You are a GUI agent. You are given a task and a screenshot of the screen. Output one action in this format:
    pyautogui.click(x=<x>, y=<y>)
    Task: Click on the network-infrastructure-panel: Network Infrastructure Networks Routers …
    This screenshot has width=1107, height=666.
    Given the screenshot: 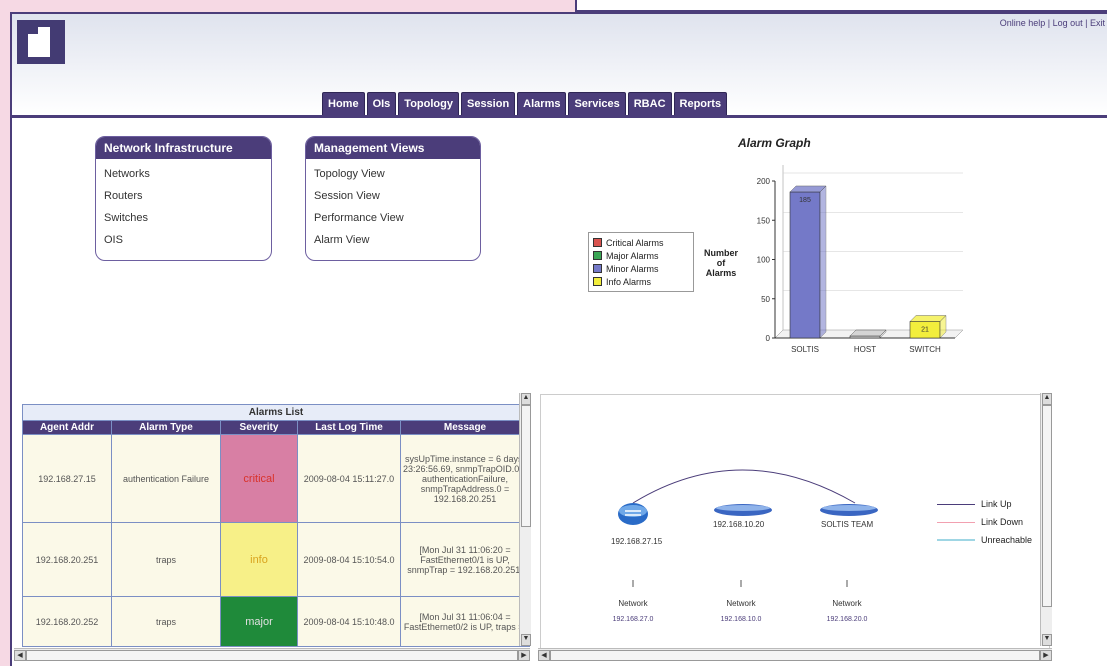 What is the action you would take?
    pyautogui.click(x=183, y=198)
    